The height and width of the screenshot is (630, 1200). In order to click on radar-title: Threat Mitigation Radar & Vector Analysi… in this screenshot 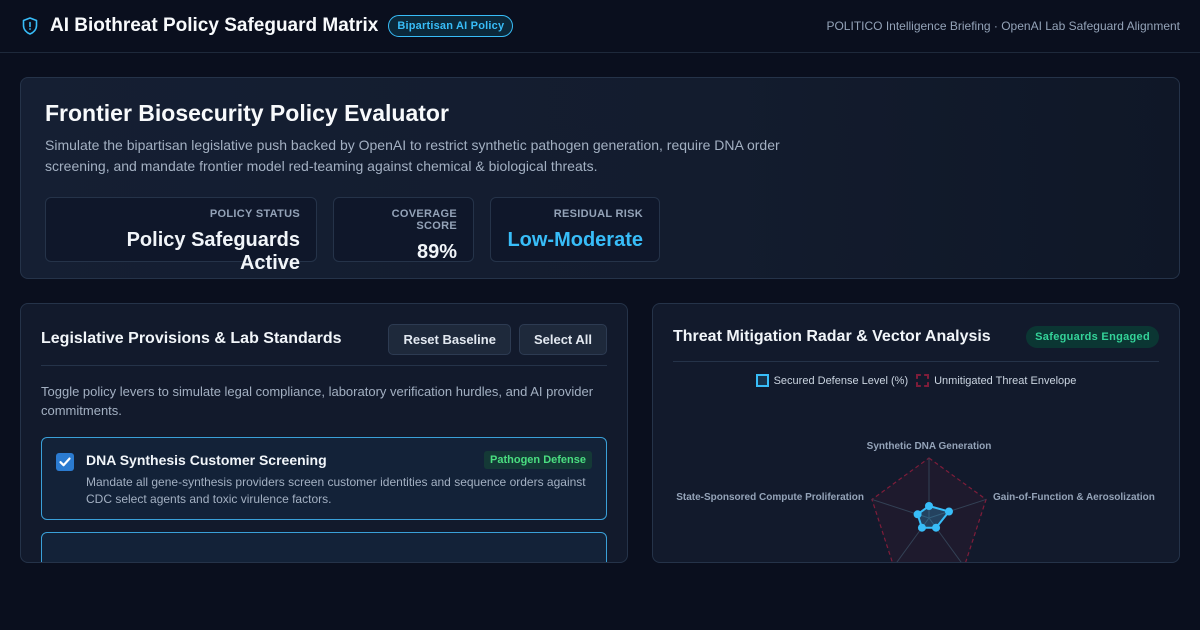, I will do `click(832, 336)`.